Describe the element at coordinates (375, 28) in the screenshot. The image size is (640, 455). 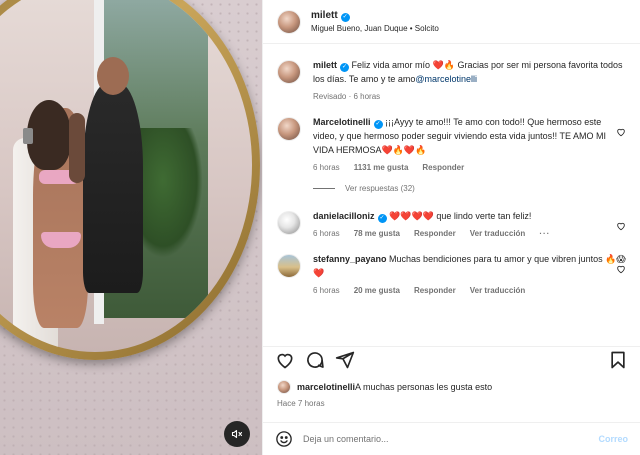
I see `collaborators-line: Miguel Bueno, Juan Duque • Solcito` at that location.